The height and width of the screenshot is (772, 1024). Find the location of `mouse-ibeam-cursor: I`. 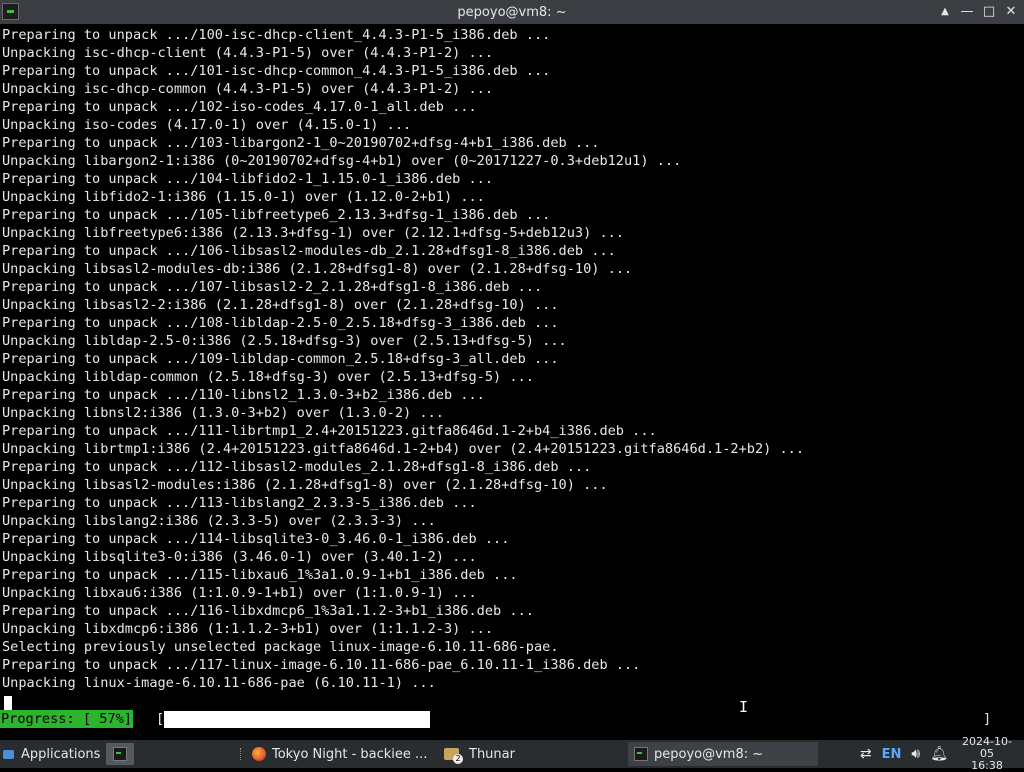

mouse-ibeam-cursor: I is located at coordinates (744, 707).